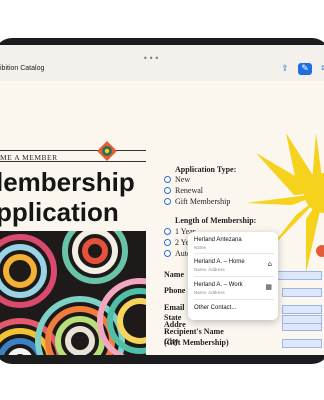 The image size is (324, 400). I want to click on autofill-item-title: Herland Antezana, so click(218, 240).